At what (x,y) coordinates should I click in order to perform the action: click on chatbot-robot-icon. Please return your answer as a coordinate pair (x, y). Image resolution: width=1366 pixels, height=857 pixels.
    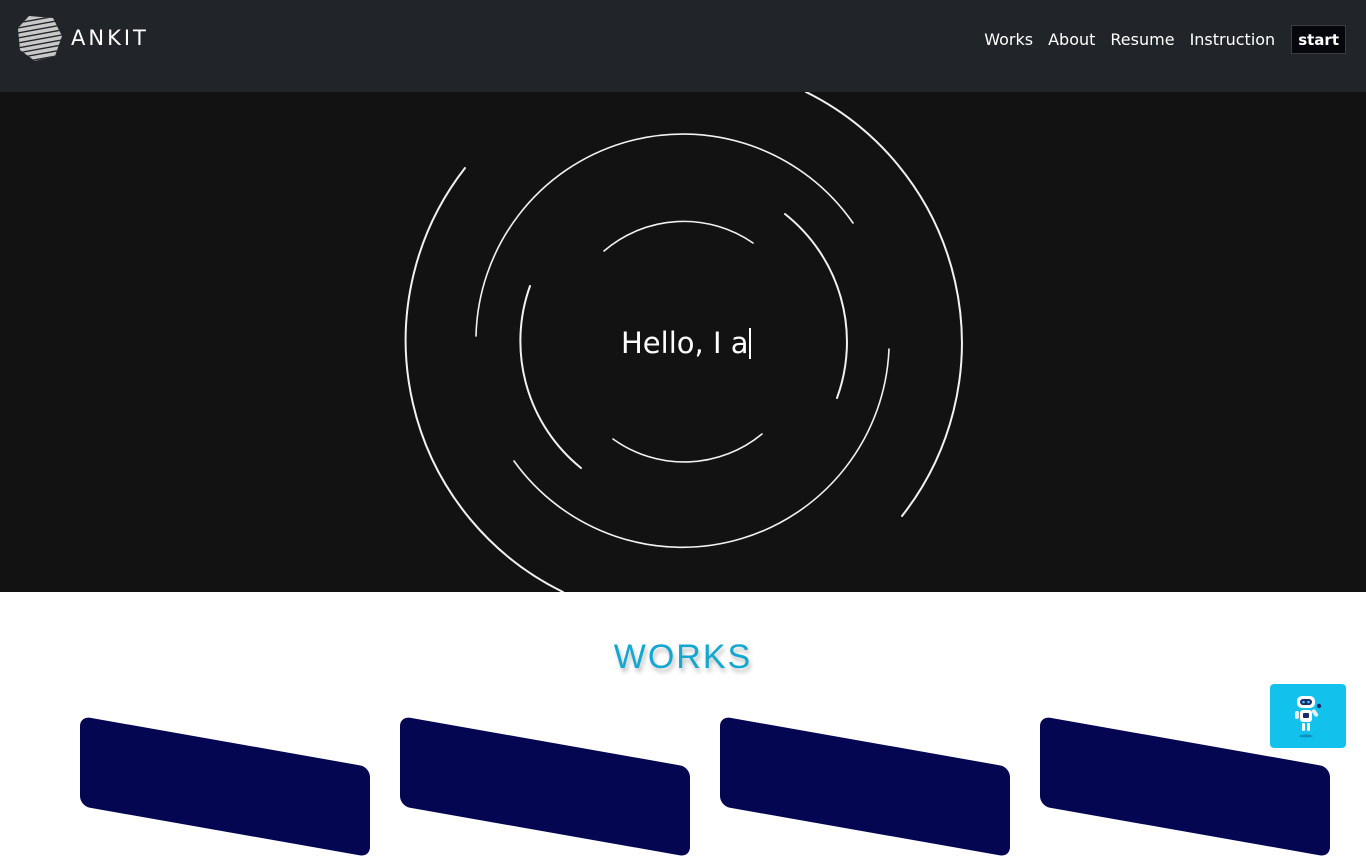
    Looking at the image, I should click on (1308, 717).